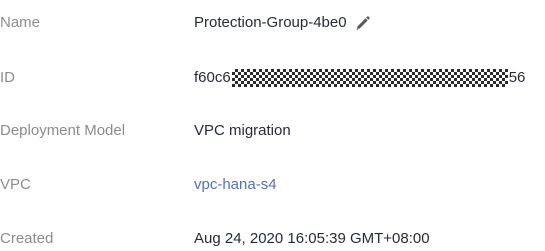 The width and height of the screenshot is (545, 251). Describe the element at coordinates (235, 185) in the screenshot. I see `vpc-link: vpc-hana-s4` at that location.